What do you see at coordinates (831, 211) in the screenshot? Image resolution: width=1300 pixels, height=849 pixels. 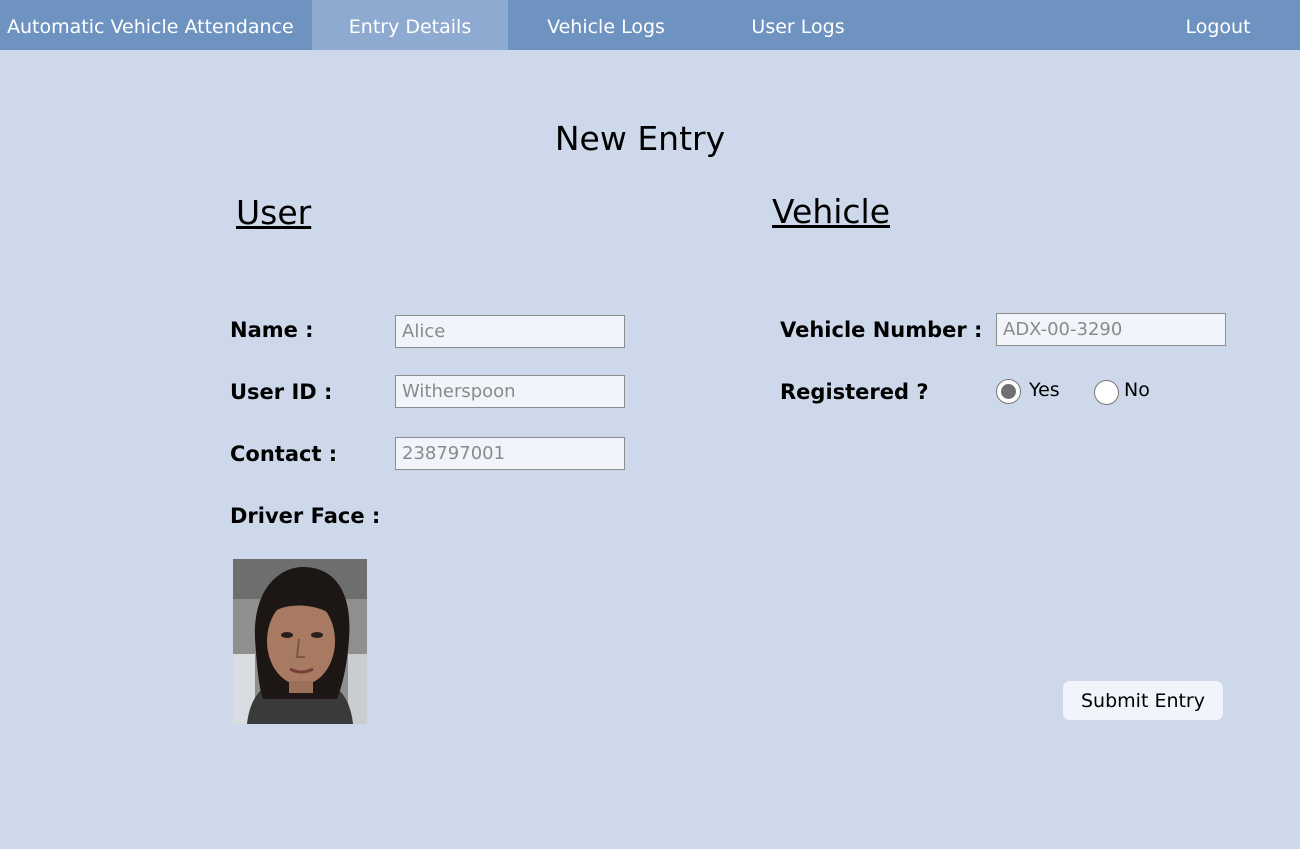 I see `vehicle-section-heading: Vehicle` at bounding box center [831, 211].